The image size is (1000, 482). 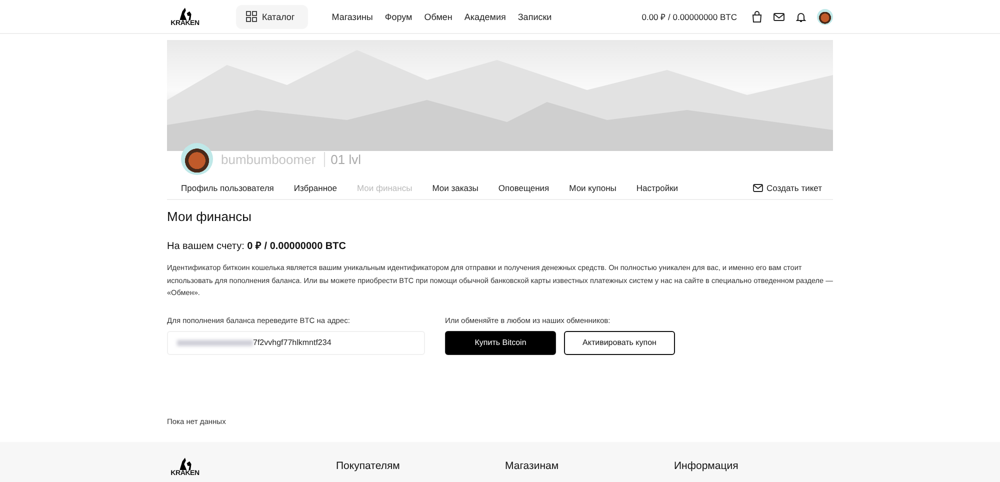 I want to click on create-ticket-button: Создать тикет, so click(x=787, y=188).